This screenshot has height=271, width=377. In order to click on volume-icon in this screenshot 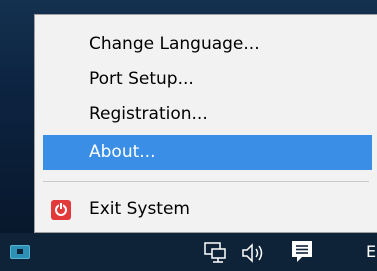, I will do `click(254, 253)`.